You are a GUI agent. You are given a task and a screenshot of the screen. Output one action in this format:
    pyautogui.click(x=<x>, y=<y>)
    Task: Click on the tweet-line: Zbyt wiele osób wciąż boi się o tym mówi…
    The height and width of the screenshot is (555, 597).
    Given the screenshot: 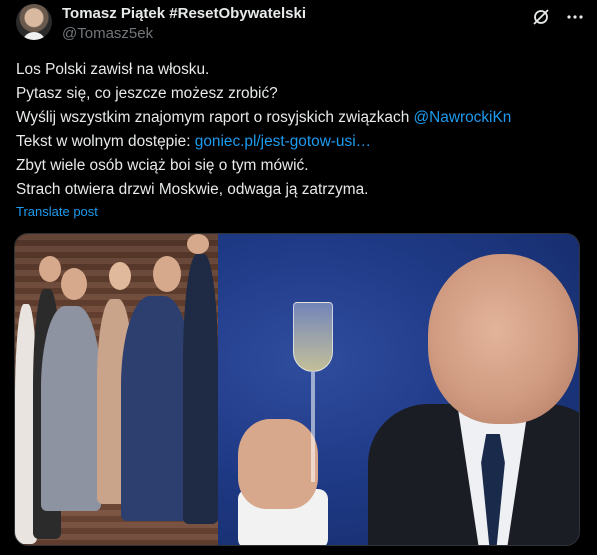 What is the action you would take?
    pyautogui.click(x=162, y=165)
    